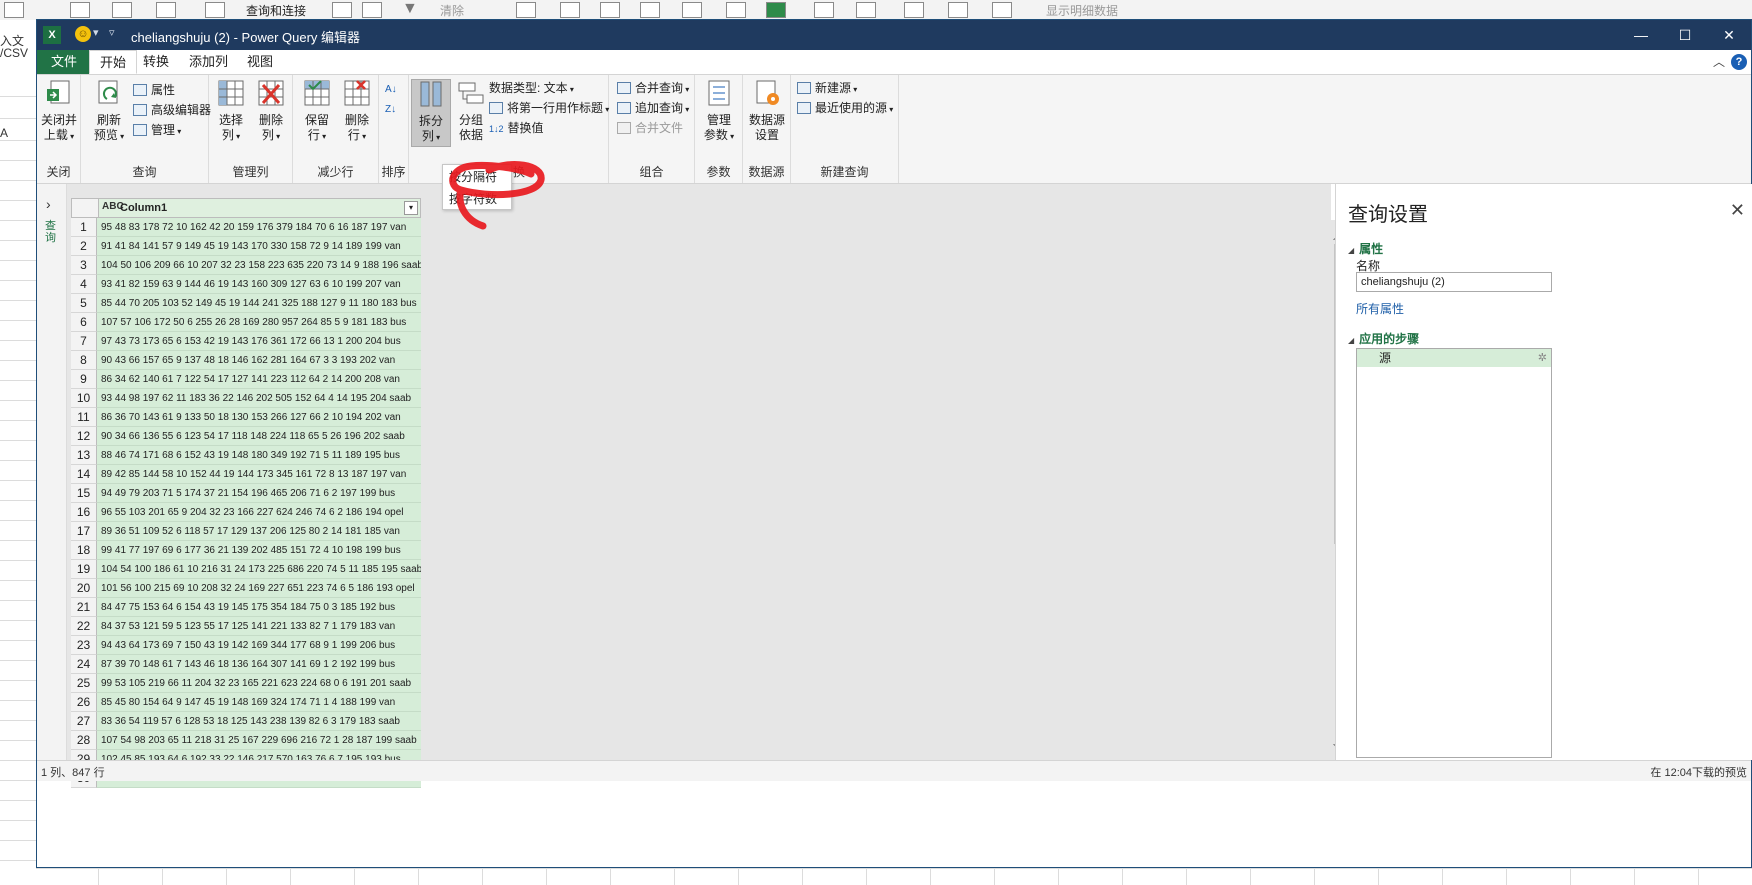  Describe the element at coordinates (84, 341) in the screenshot. I see `row-number: 7` at that location.